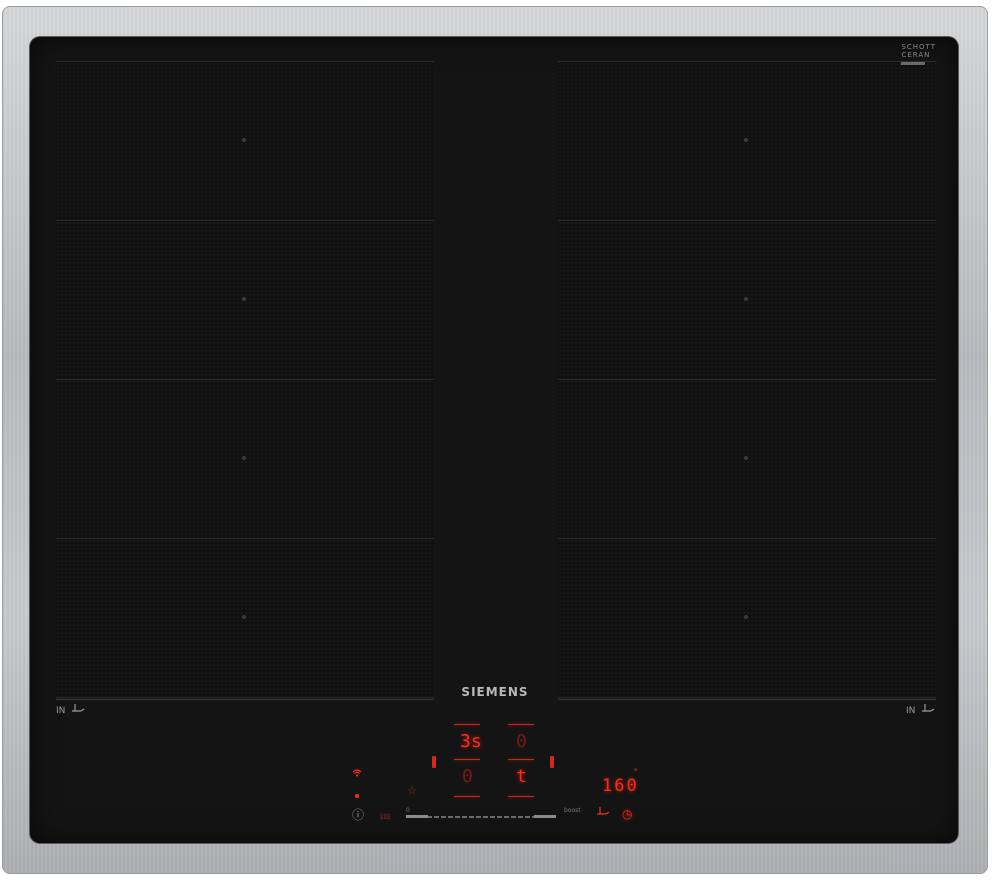 Image resolution: width=993 pixels, height=880 pixels. I want to click on right-zone-second-display: t, so click(521, 777).